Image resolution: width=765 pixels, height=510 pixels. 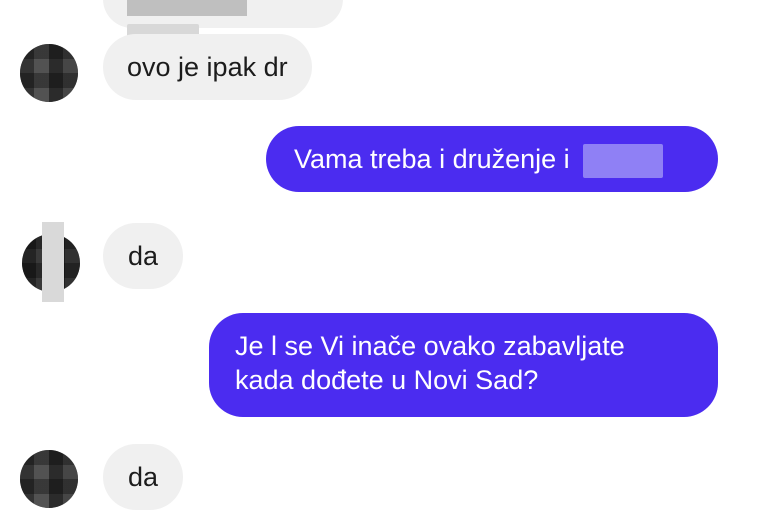 I want to click on message-bubble-outgoing: Vama treba i druženje i, so click(x=492, y=159).